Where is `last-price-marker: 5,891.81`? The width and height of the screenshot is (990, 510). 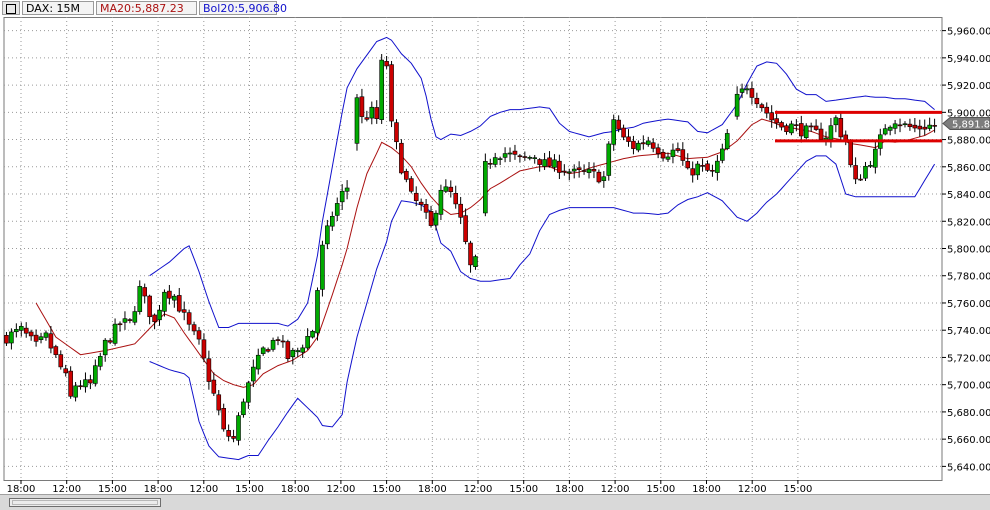 last-price-marker: 5,891.81 is located at coordinates (966, 123).